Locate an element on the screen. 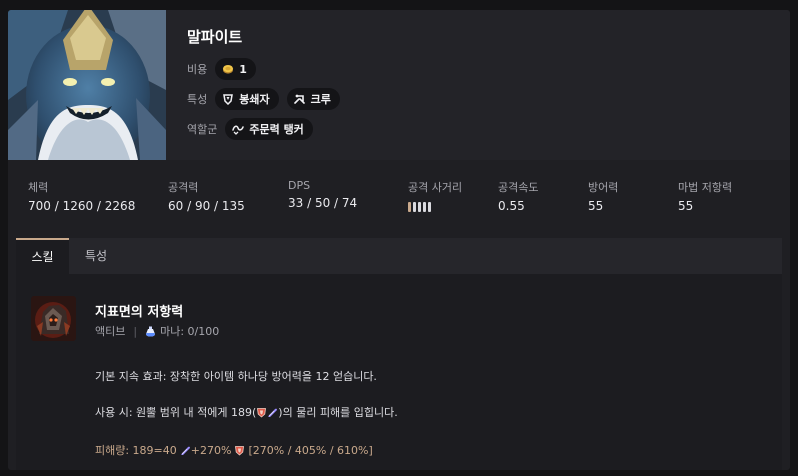 The image size is (798, 476). mana-potion-icon is located at coordinates (150, 331).